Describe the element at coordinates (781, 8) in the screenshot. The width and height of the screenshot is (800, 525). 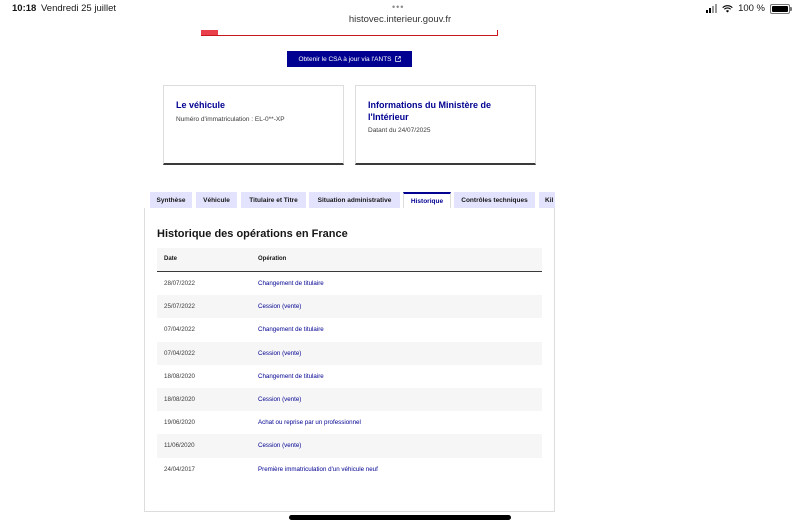
I see `battery-icon` at that location.